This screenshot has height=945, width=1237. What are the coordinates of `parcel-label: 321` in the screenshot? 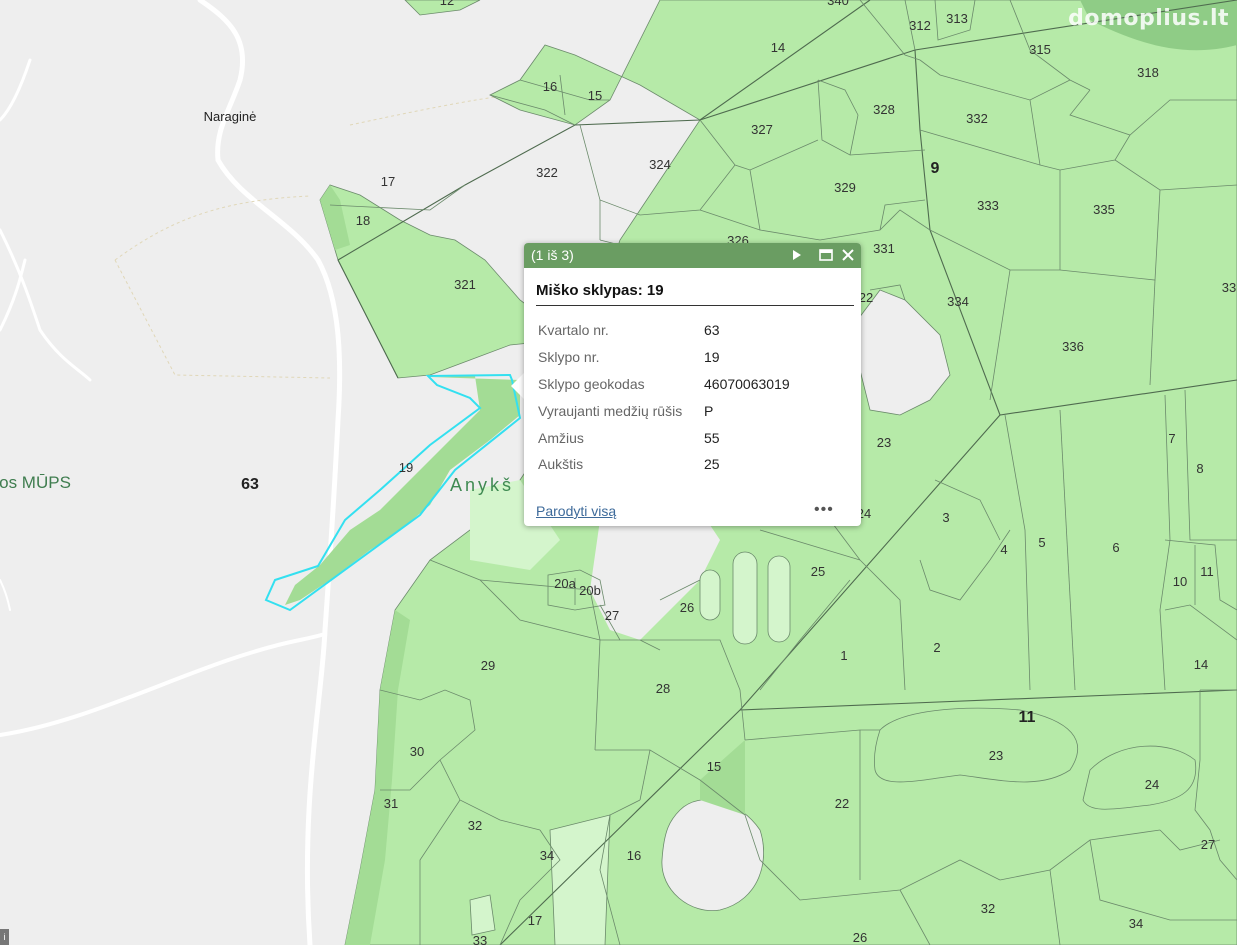 It's located at (465, 284).